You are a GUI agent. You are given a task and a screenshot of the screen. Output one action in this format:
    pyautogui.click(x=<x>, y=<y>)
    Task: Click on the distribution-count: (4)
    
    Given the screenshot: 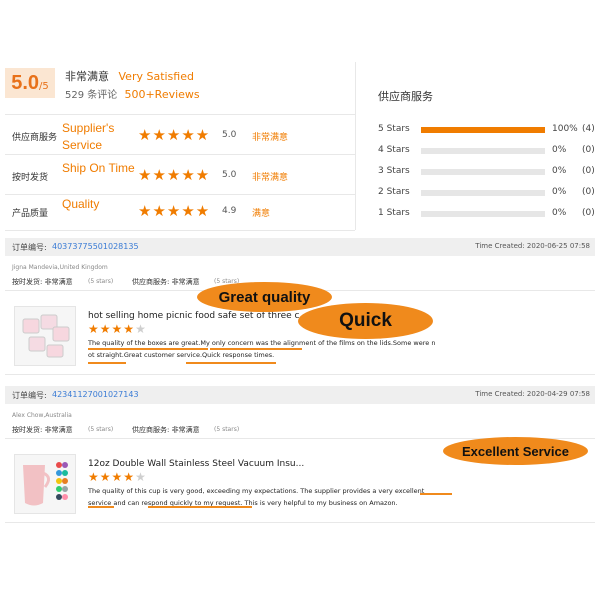 What is the action you would take?
    pyautogui.click(x=588, y=129)
    